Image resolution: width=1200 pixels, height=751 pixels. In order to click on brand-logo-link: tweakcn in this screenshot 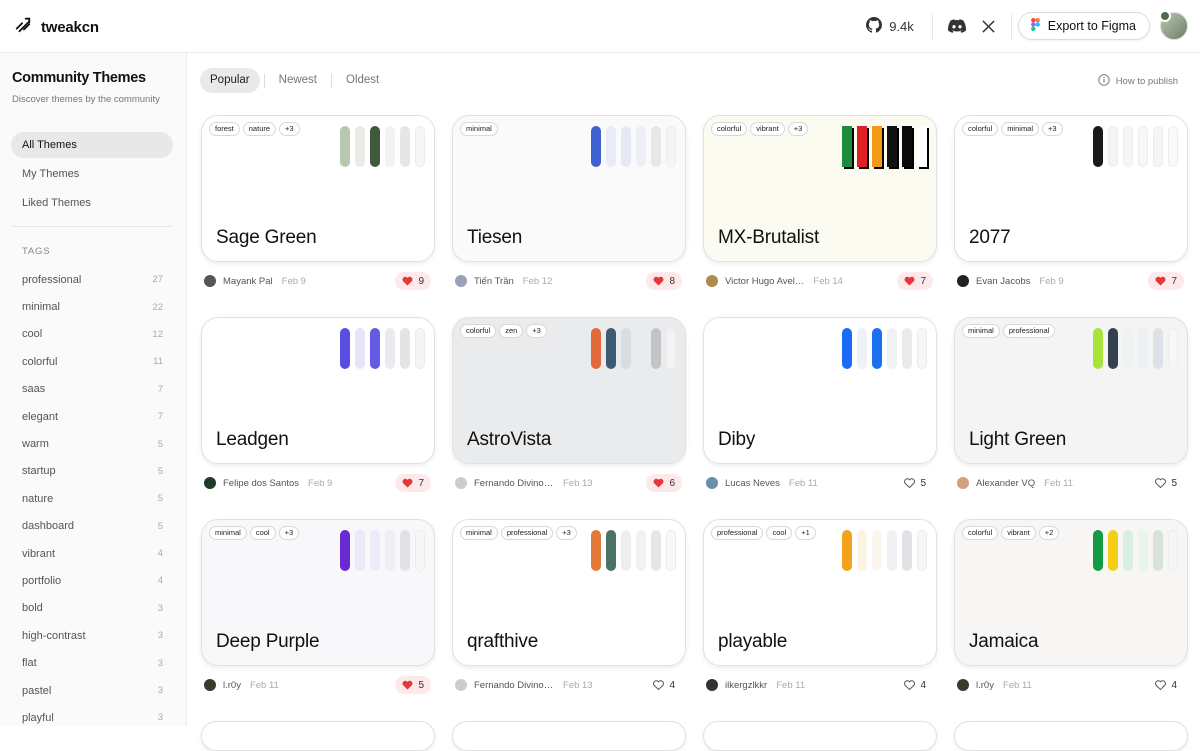, I will do `click(56, 27)`.